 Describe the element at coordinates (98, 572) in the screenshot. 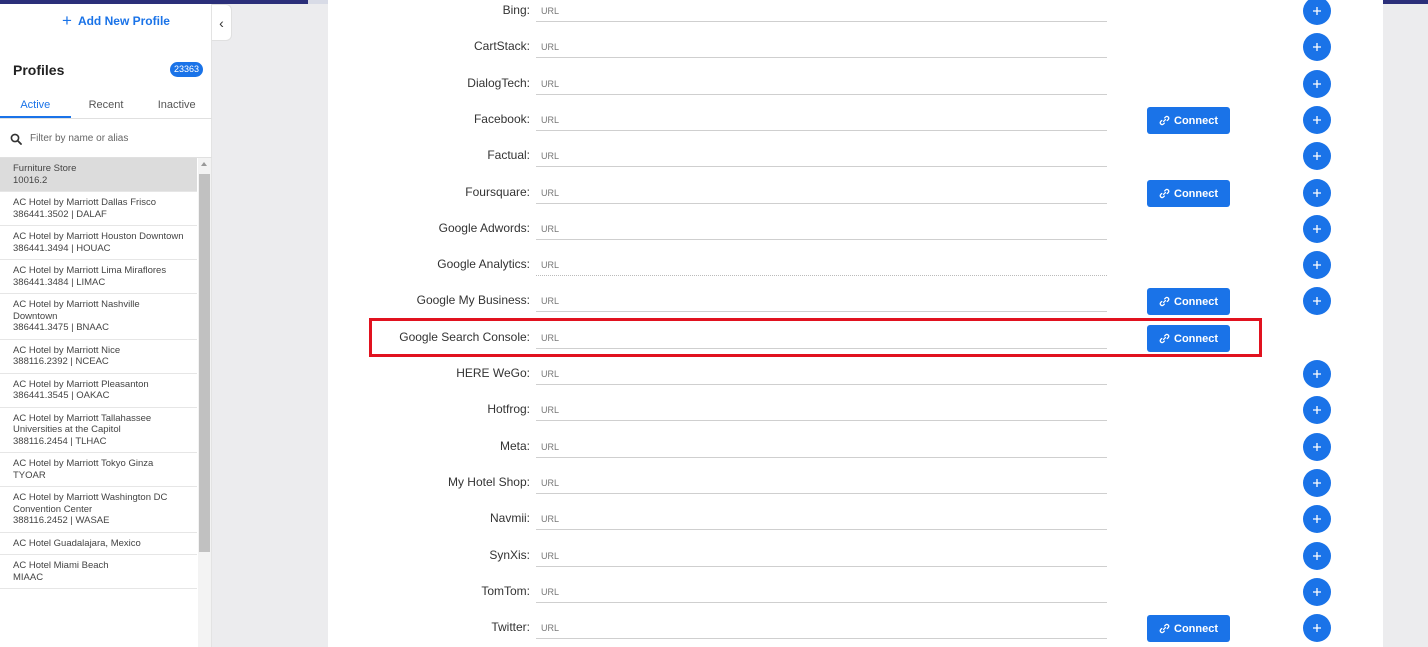

I see `profile-list-item: AC Hotel Miami Beach MIAAC` at that location.